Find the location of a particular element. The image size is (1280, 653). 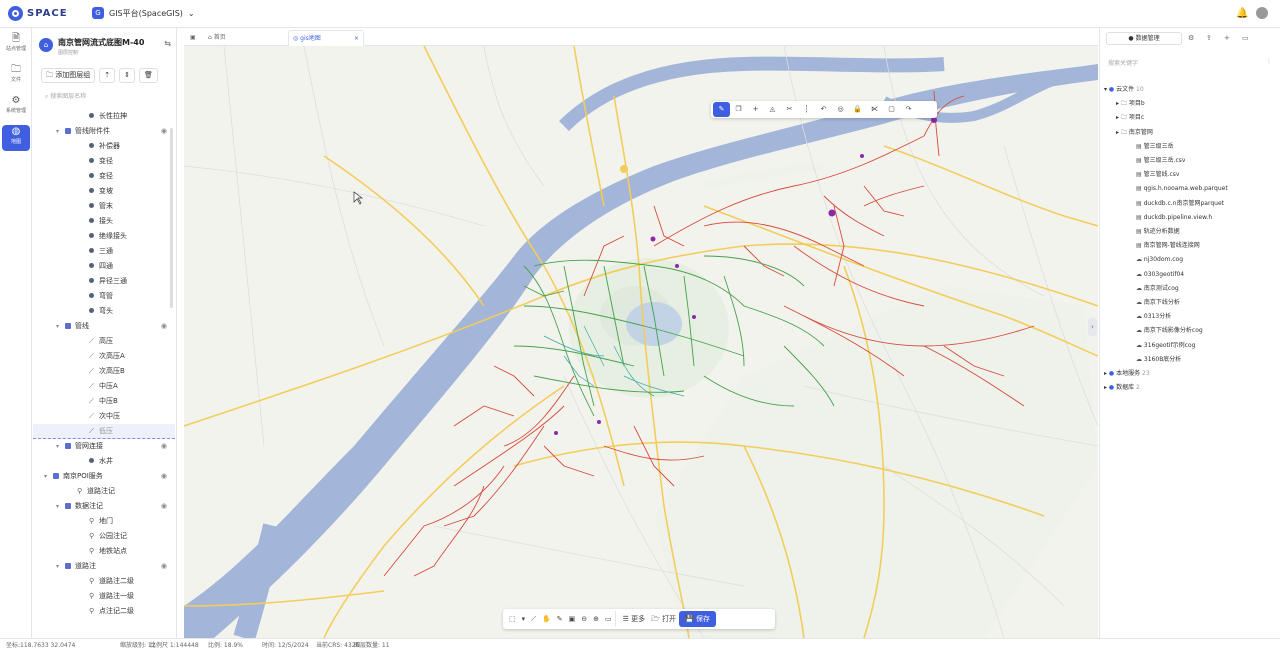

rail-item-3: ◍ 地图 is located at coordinates (16, 138).